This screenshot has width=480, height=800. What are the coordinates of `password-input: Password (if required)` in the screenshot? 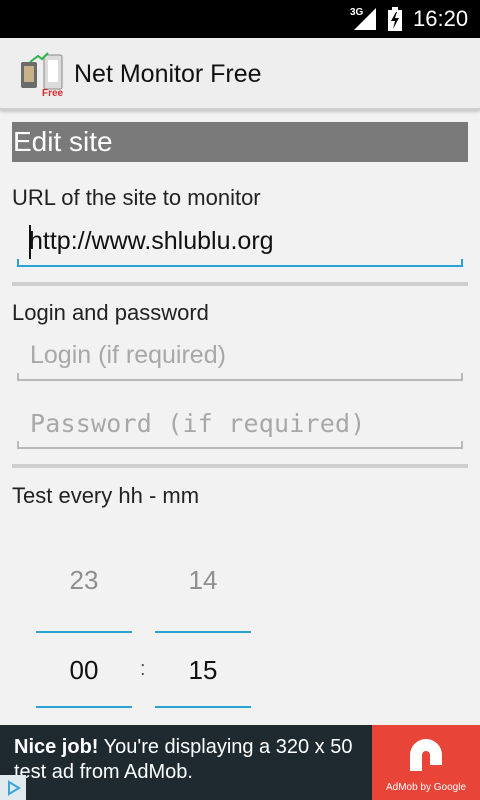 It's located at (240, 426).